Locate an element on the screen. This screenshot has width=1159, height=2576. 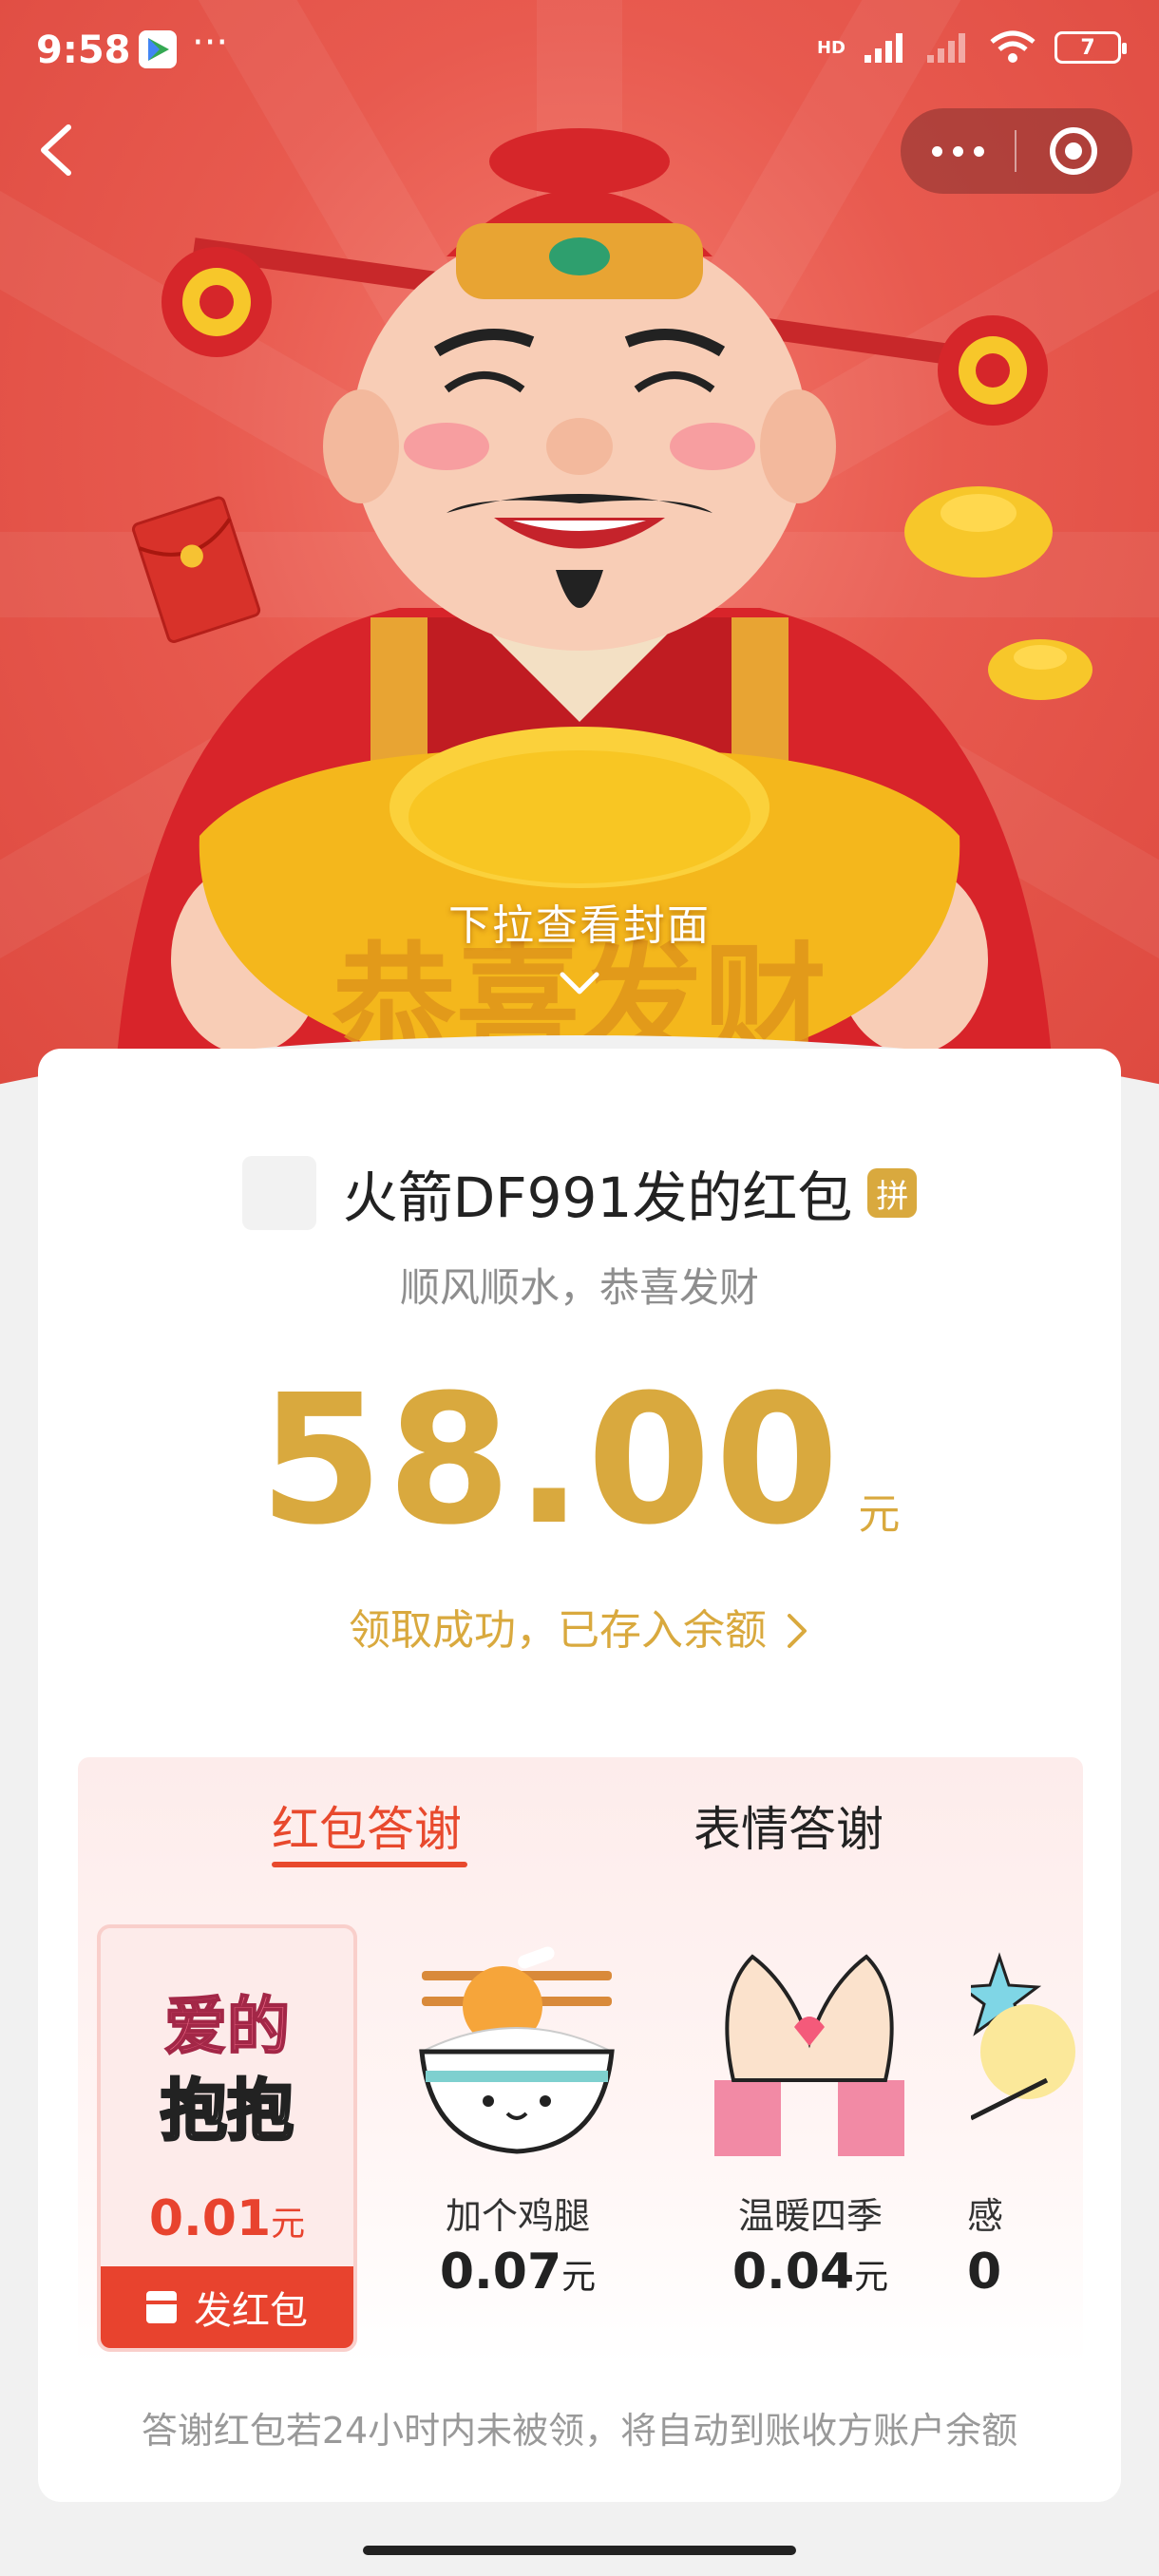
status-icons: HD 7 is located at coordinates (971, 47).